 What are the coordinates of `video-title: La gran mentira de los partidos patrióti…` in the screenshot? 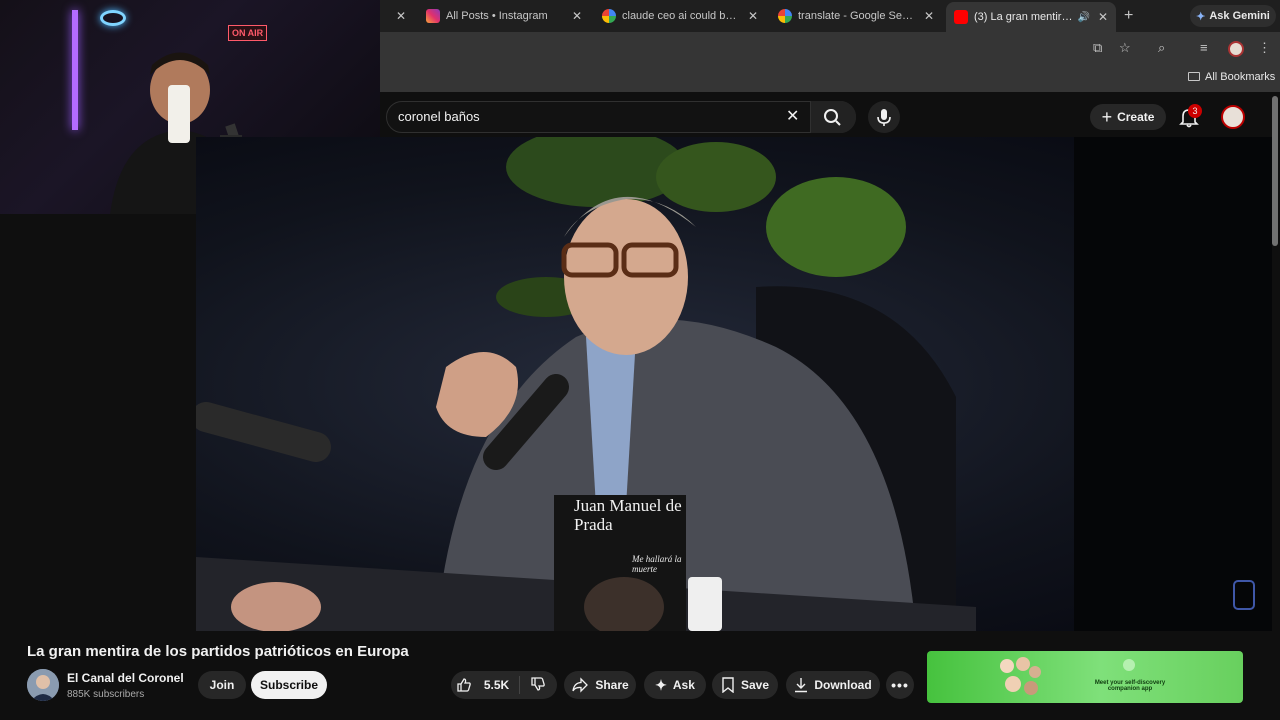 It's located at (218, 651).